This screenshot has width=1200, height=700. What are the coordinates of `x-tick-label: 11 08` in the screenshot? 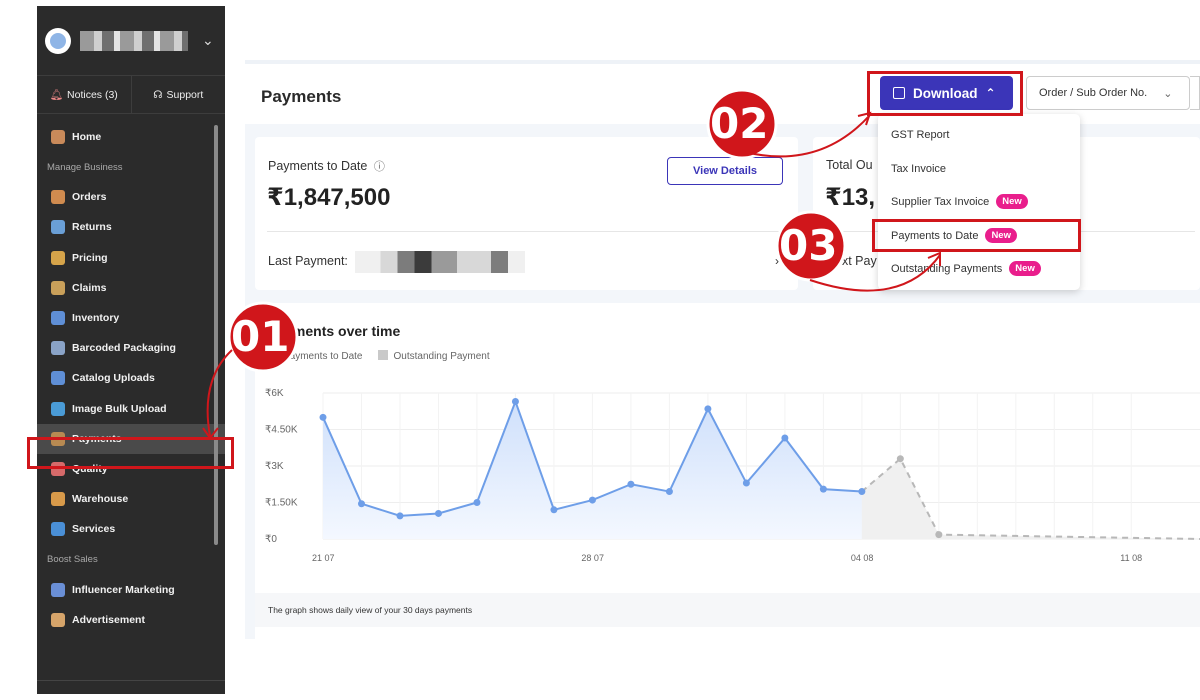 It's located at (1131, 558).